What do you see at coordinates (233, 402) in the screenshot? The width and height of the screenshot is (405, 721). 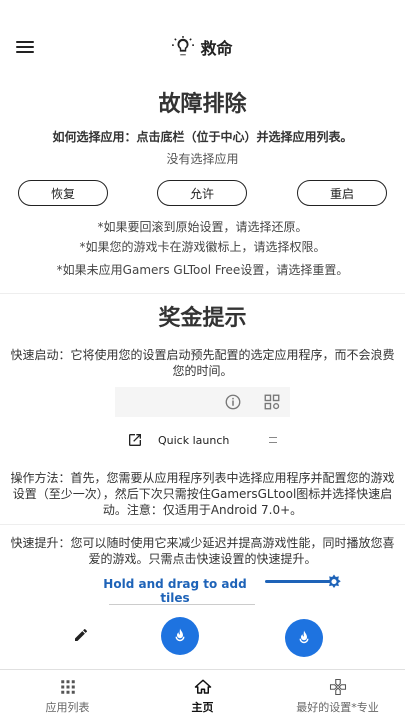 I see `info-icon` at bounding box center [233, 402].